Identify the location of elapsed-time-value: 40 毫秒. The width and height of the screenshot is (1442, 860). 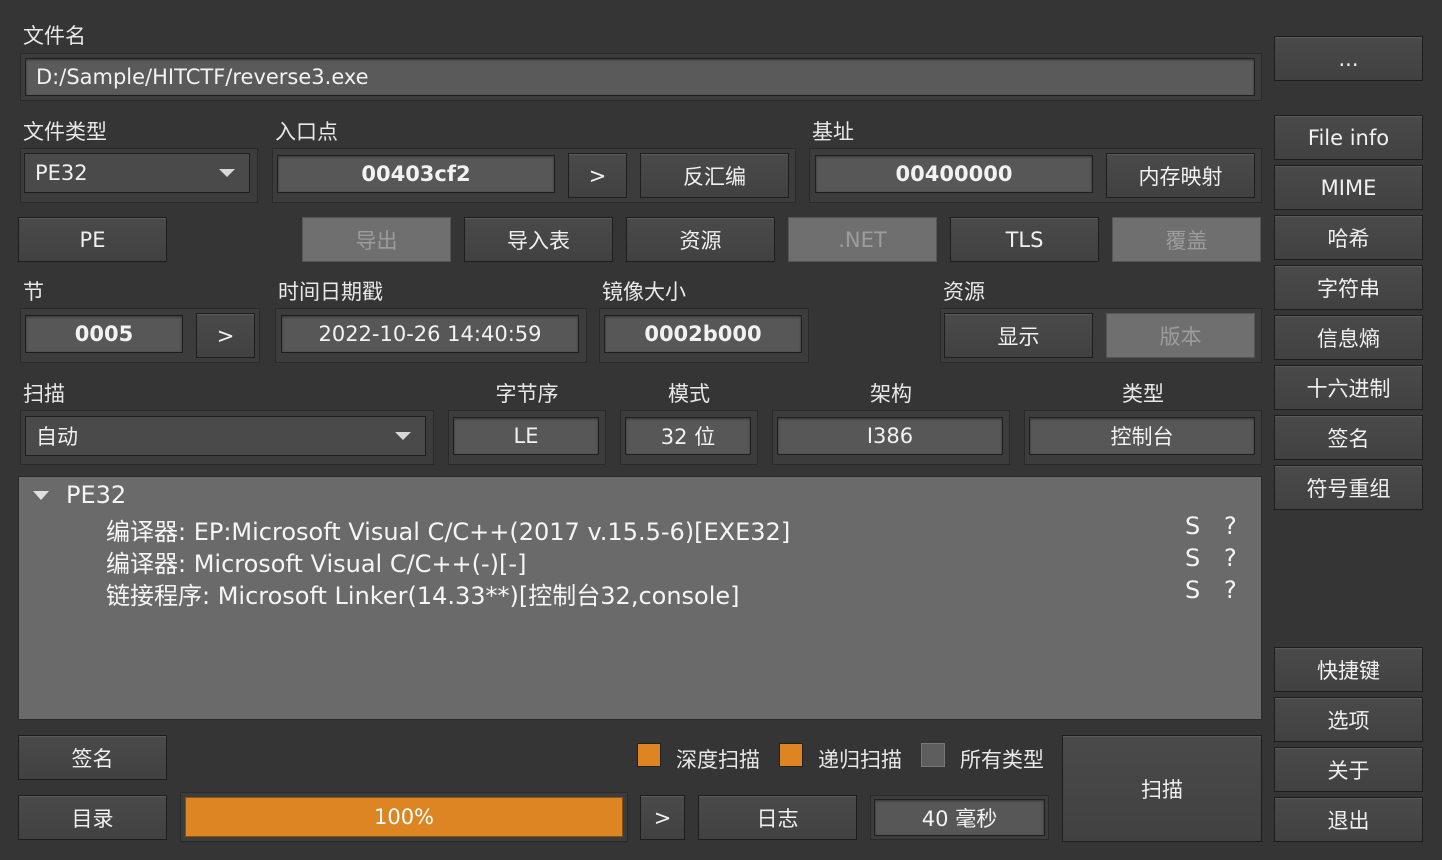
(959, 817).